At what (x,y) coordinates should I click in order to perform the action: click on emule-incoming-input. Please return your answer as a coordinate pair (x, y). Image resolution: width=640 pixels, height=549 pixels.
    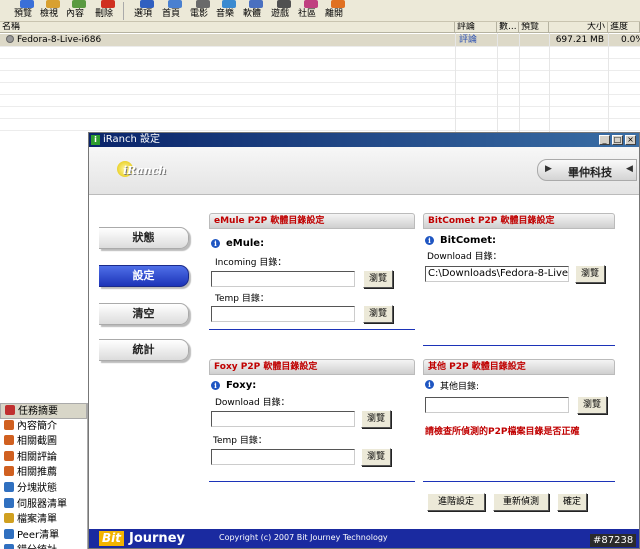
    Looking at the image, I should click on (283, 279).